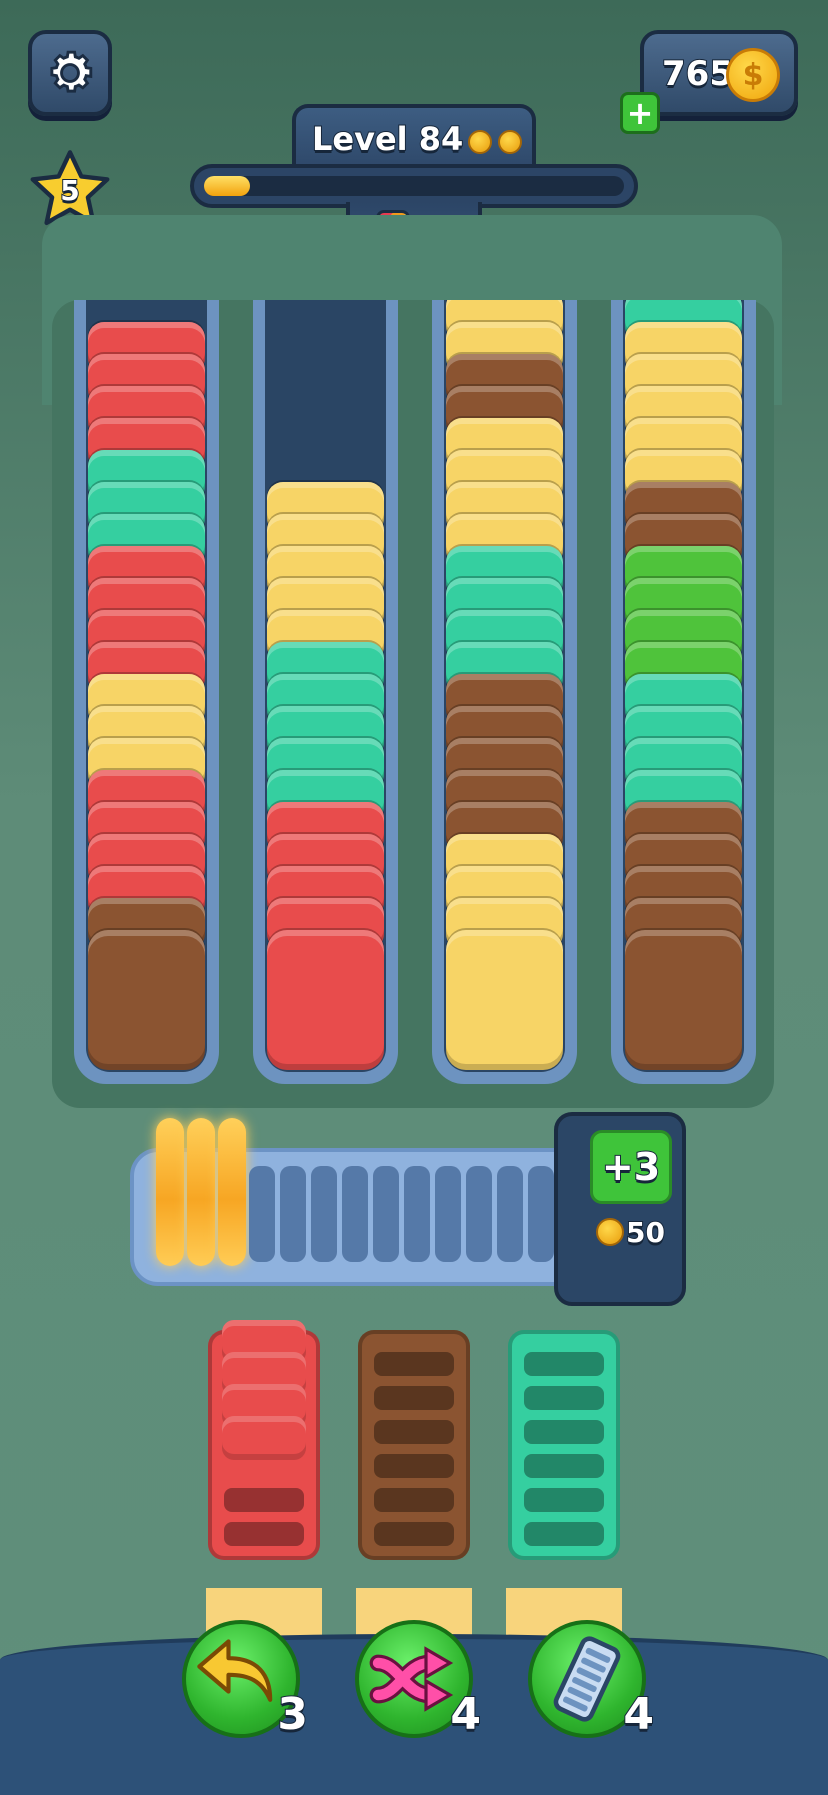  Describe the element at coordinates (587, 1679) in the screenshot. I see `tray-icon` at that location.